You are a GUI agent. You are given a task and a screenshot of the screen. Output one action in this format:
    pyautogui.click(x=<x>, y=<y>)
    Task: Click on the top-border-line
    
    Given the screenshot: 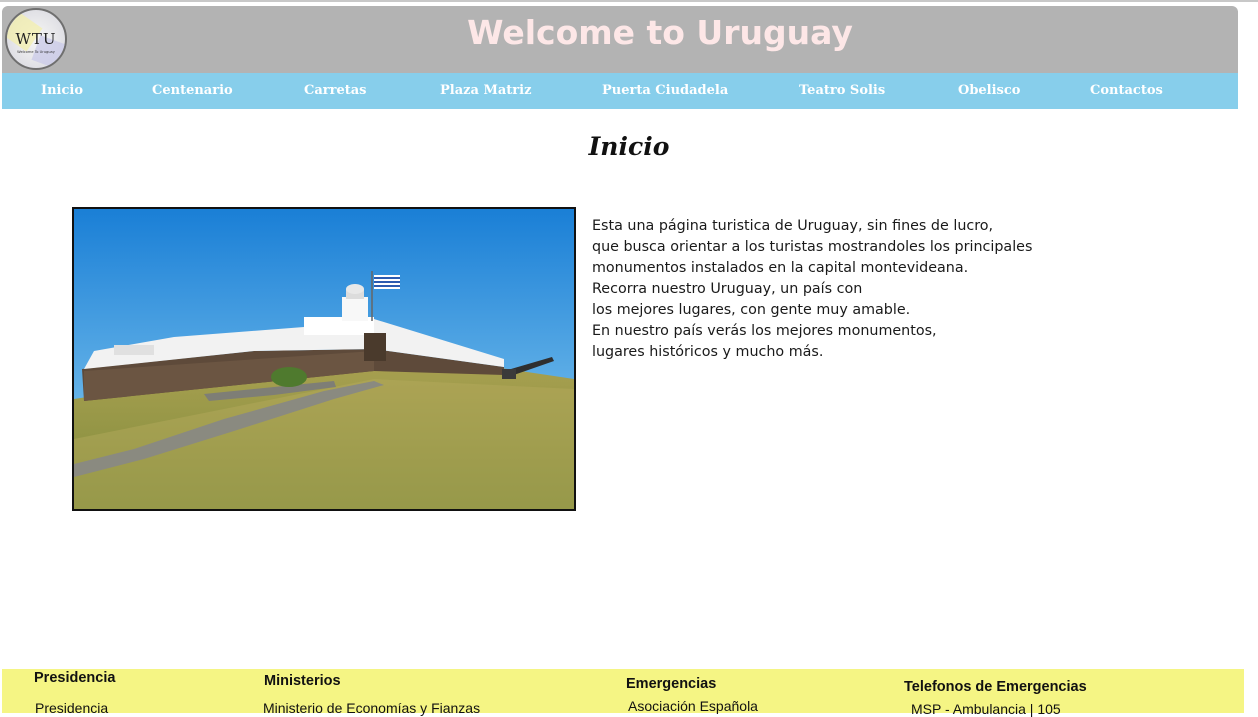 What is the action you would take?
    pyautogui.click(x=629, y=1)
    